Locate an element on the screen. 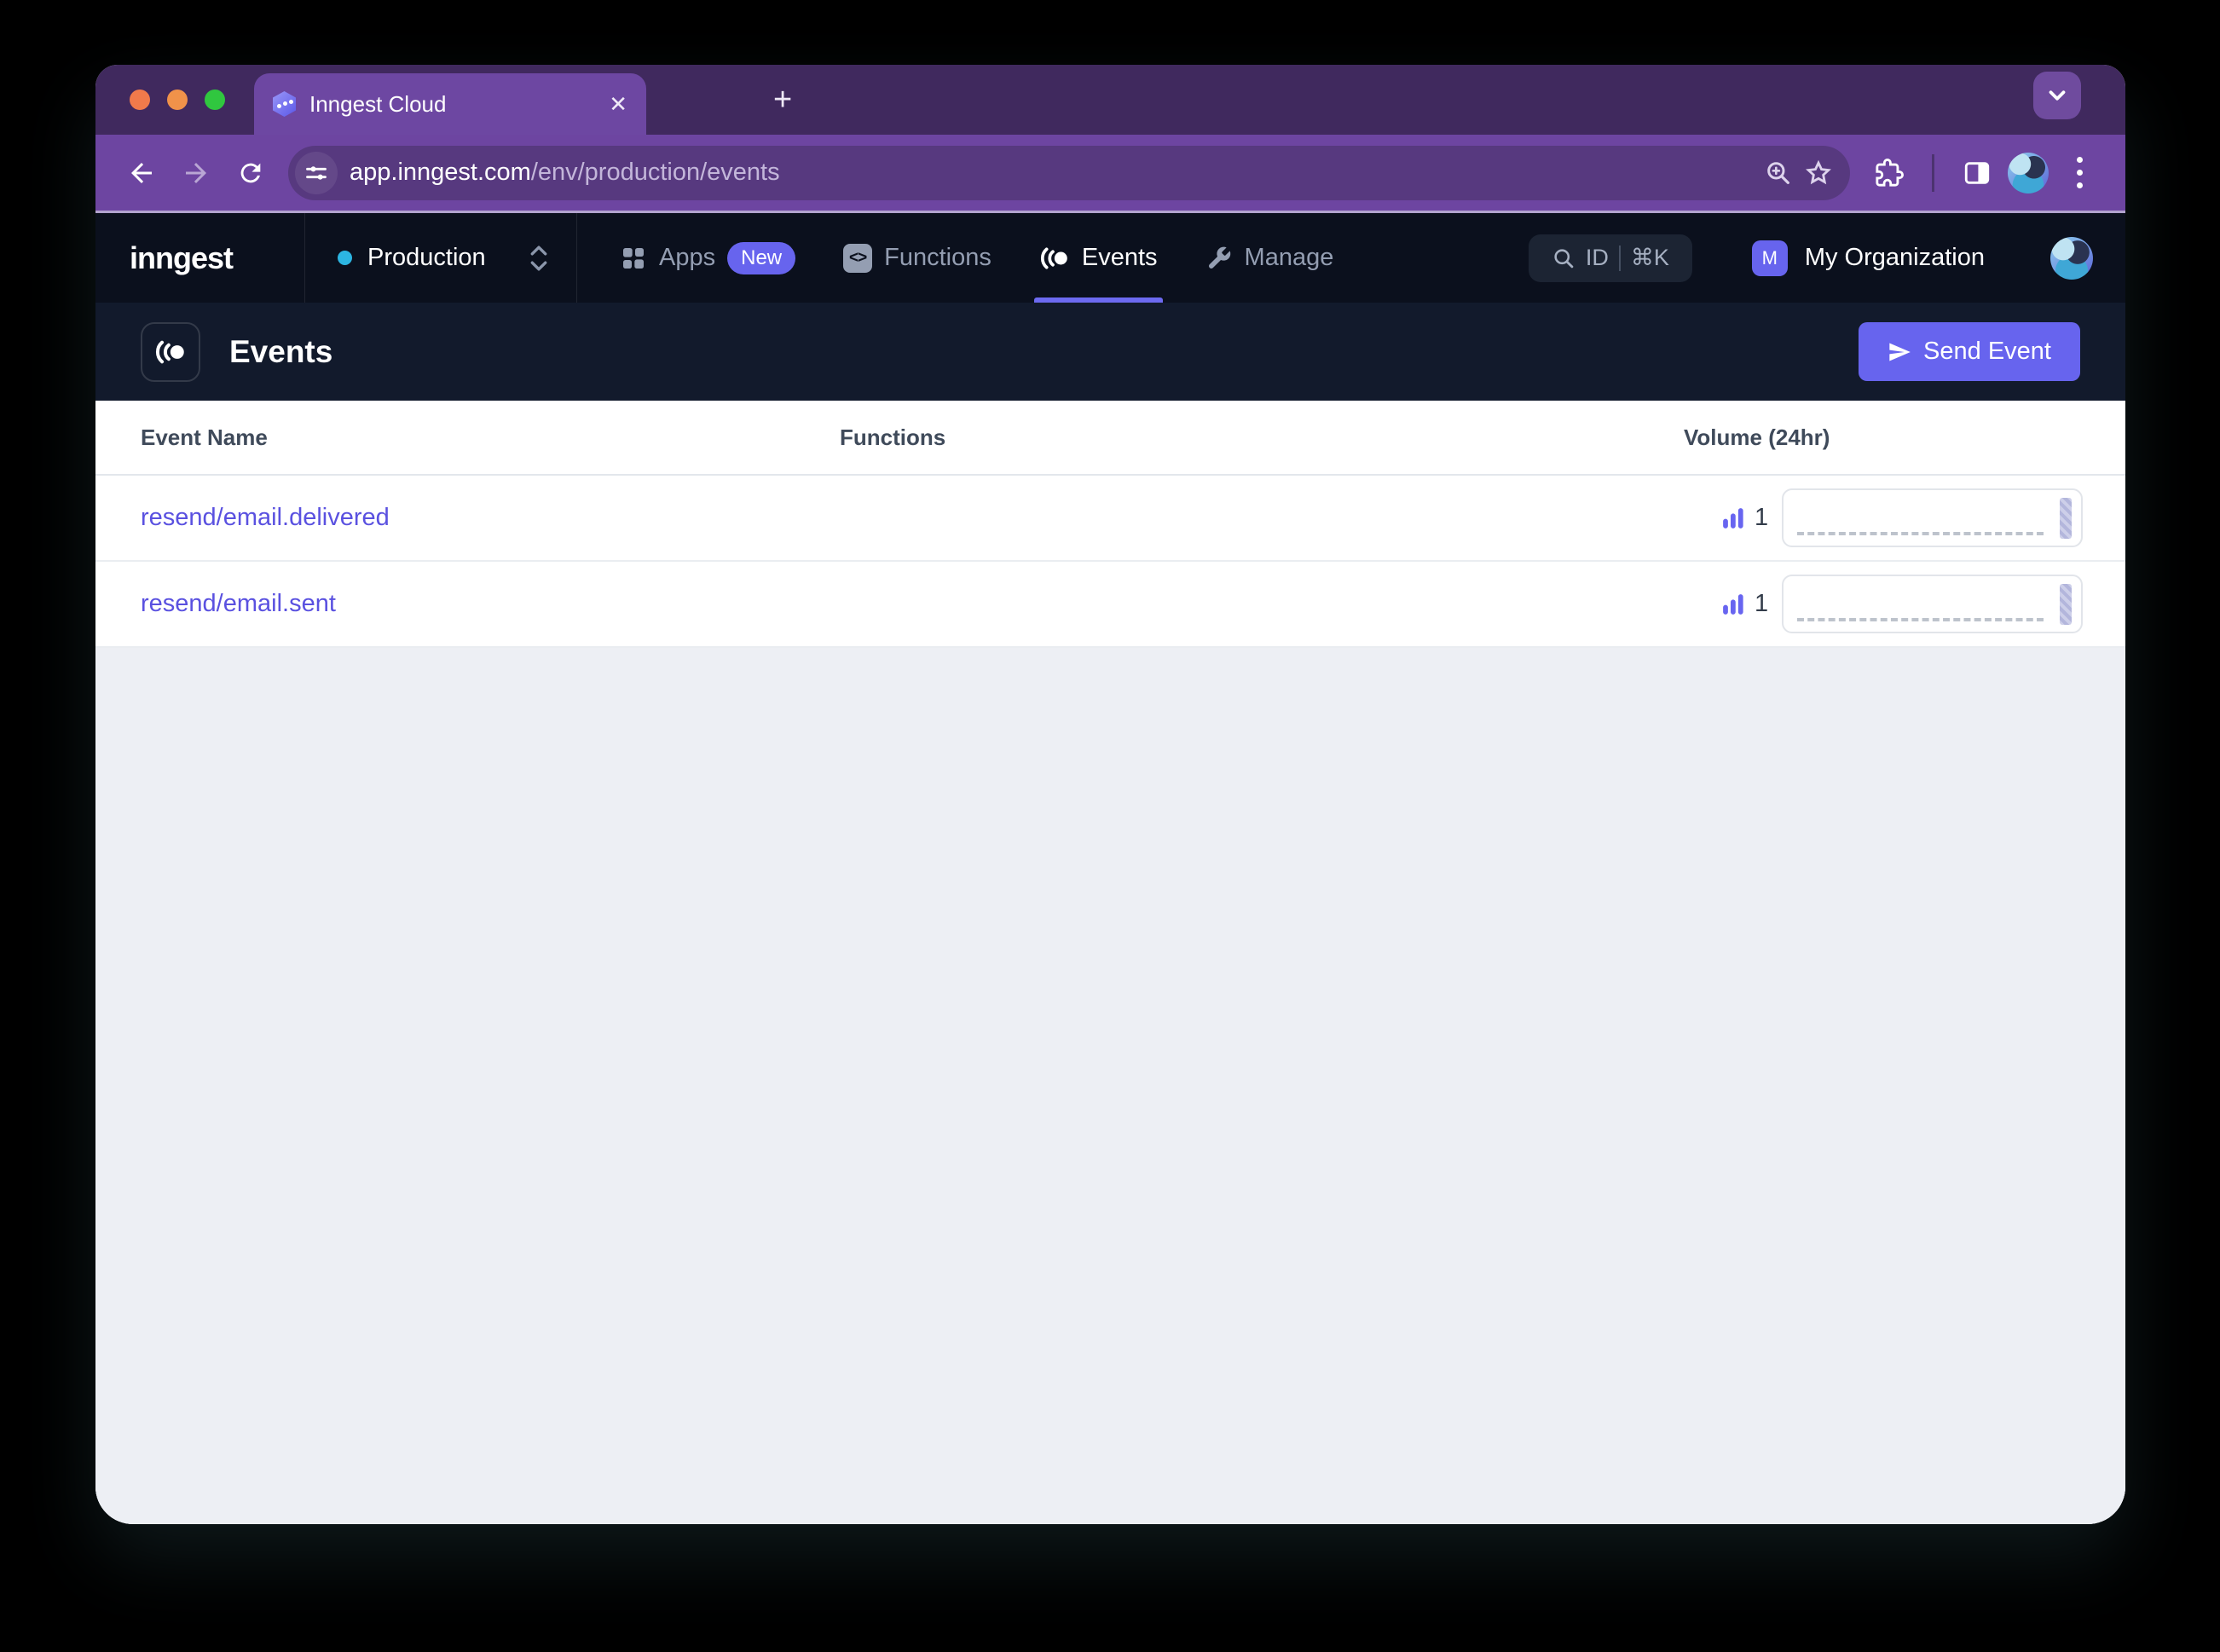 This screenshot has width=2220, height=1652. send-event-button: Send Event is located at coordinates (1969, 351).